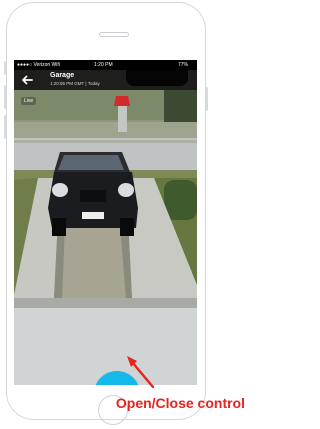  I want to click on camera-title: Garage, so click(62, 75).